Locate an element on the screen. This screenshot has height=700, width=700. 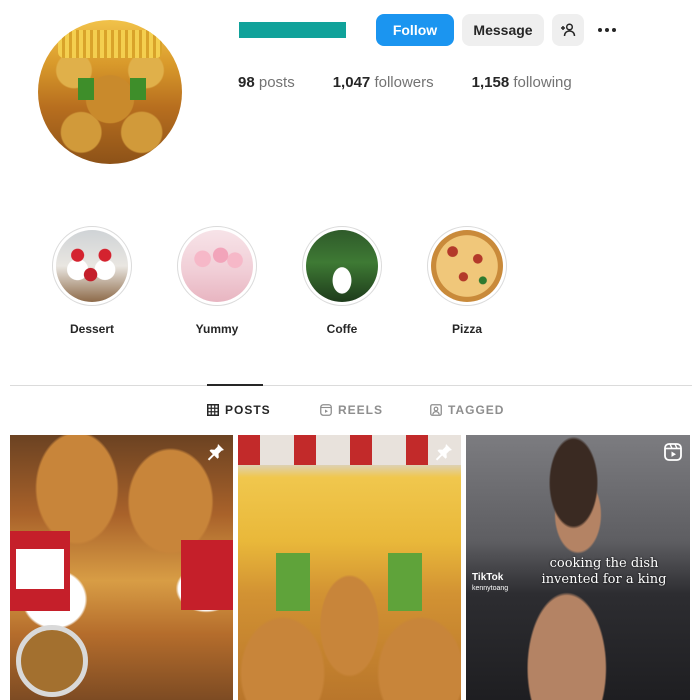
tiktok-handle: kennytoang is located at coordinates (490, 588).